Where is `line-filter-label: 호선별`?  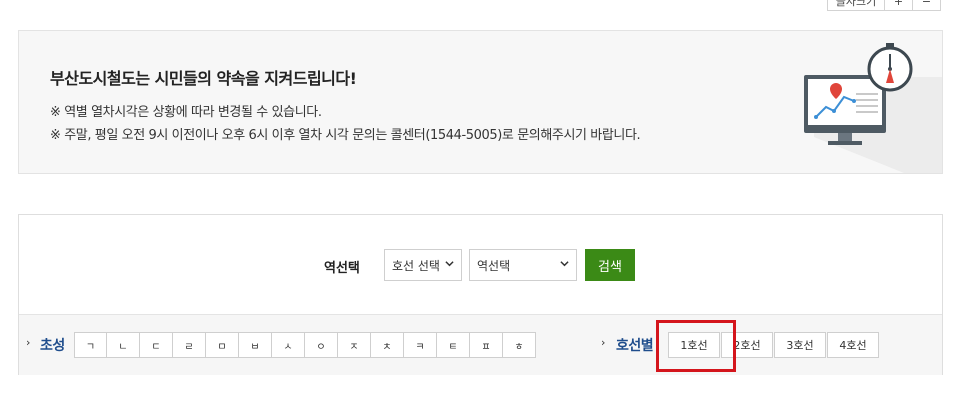 line-filter-label: 호선별 is located at coordinates (635, 346).